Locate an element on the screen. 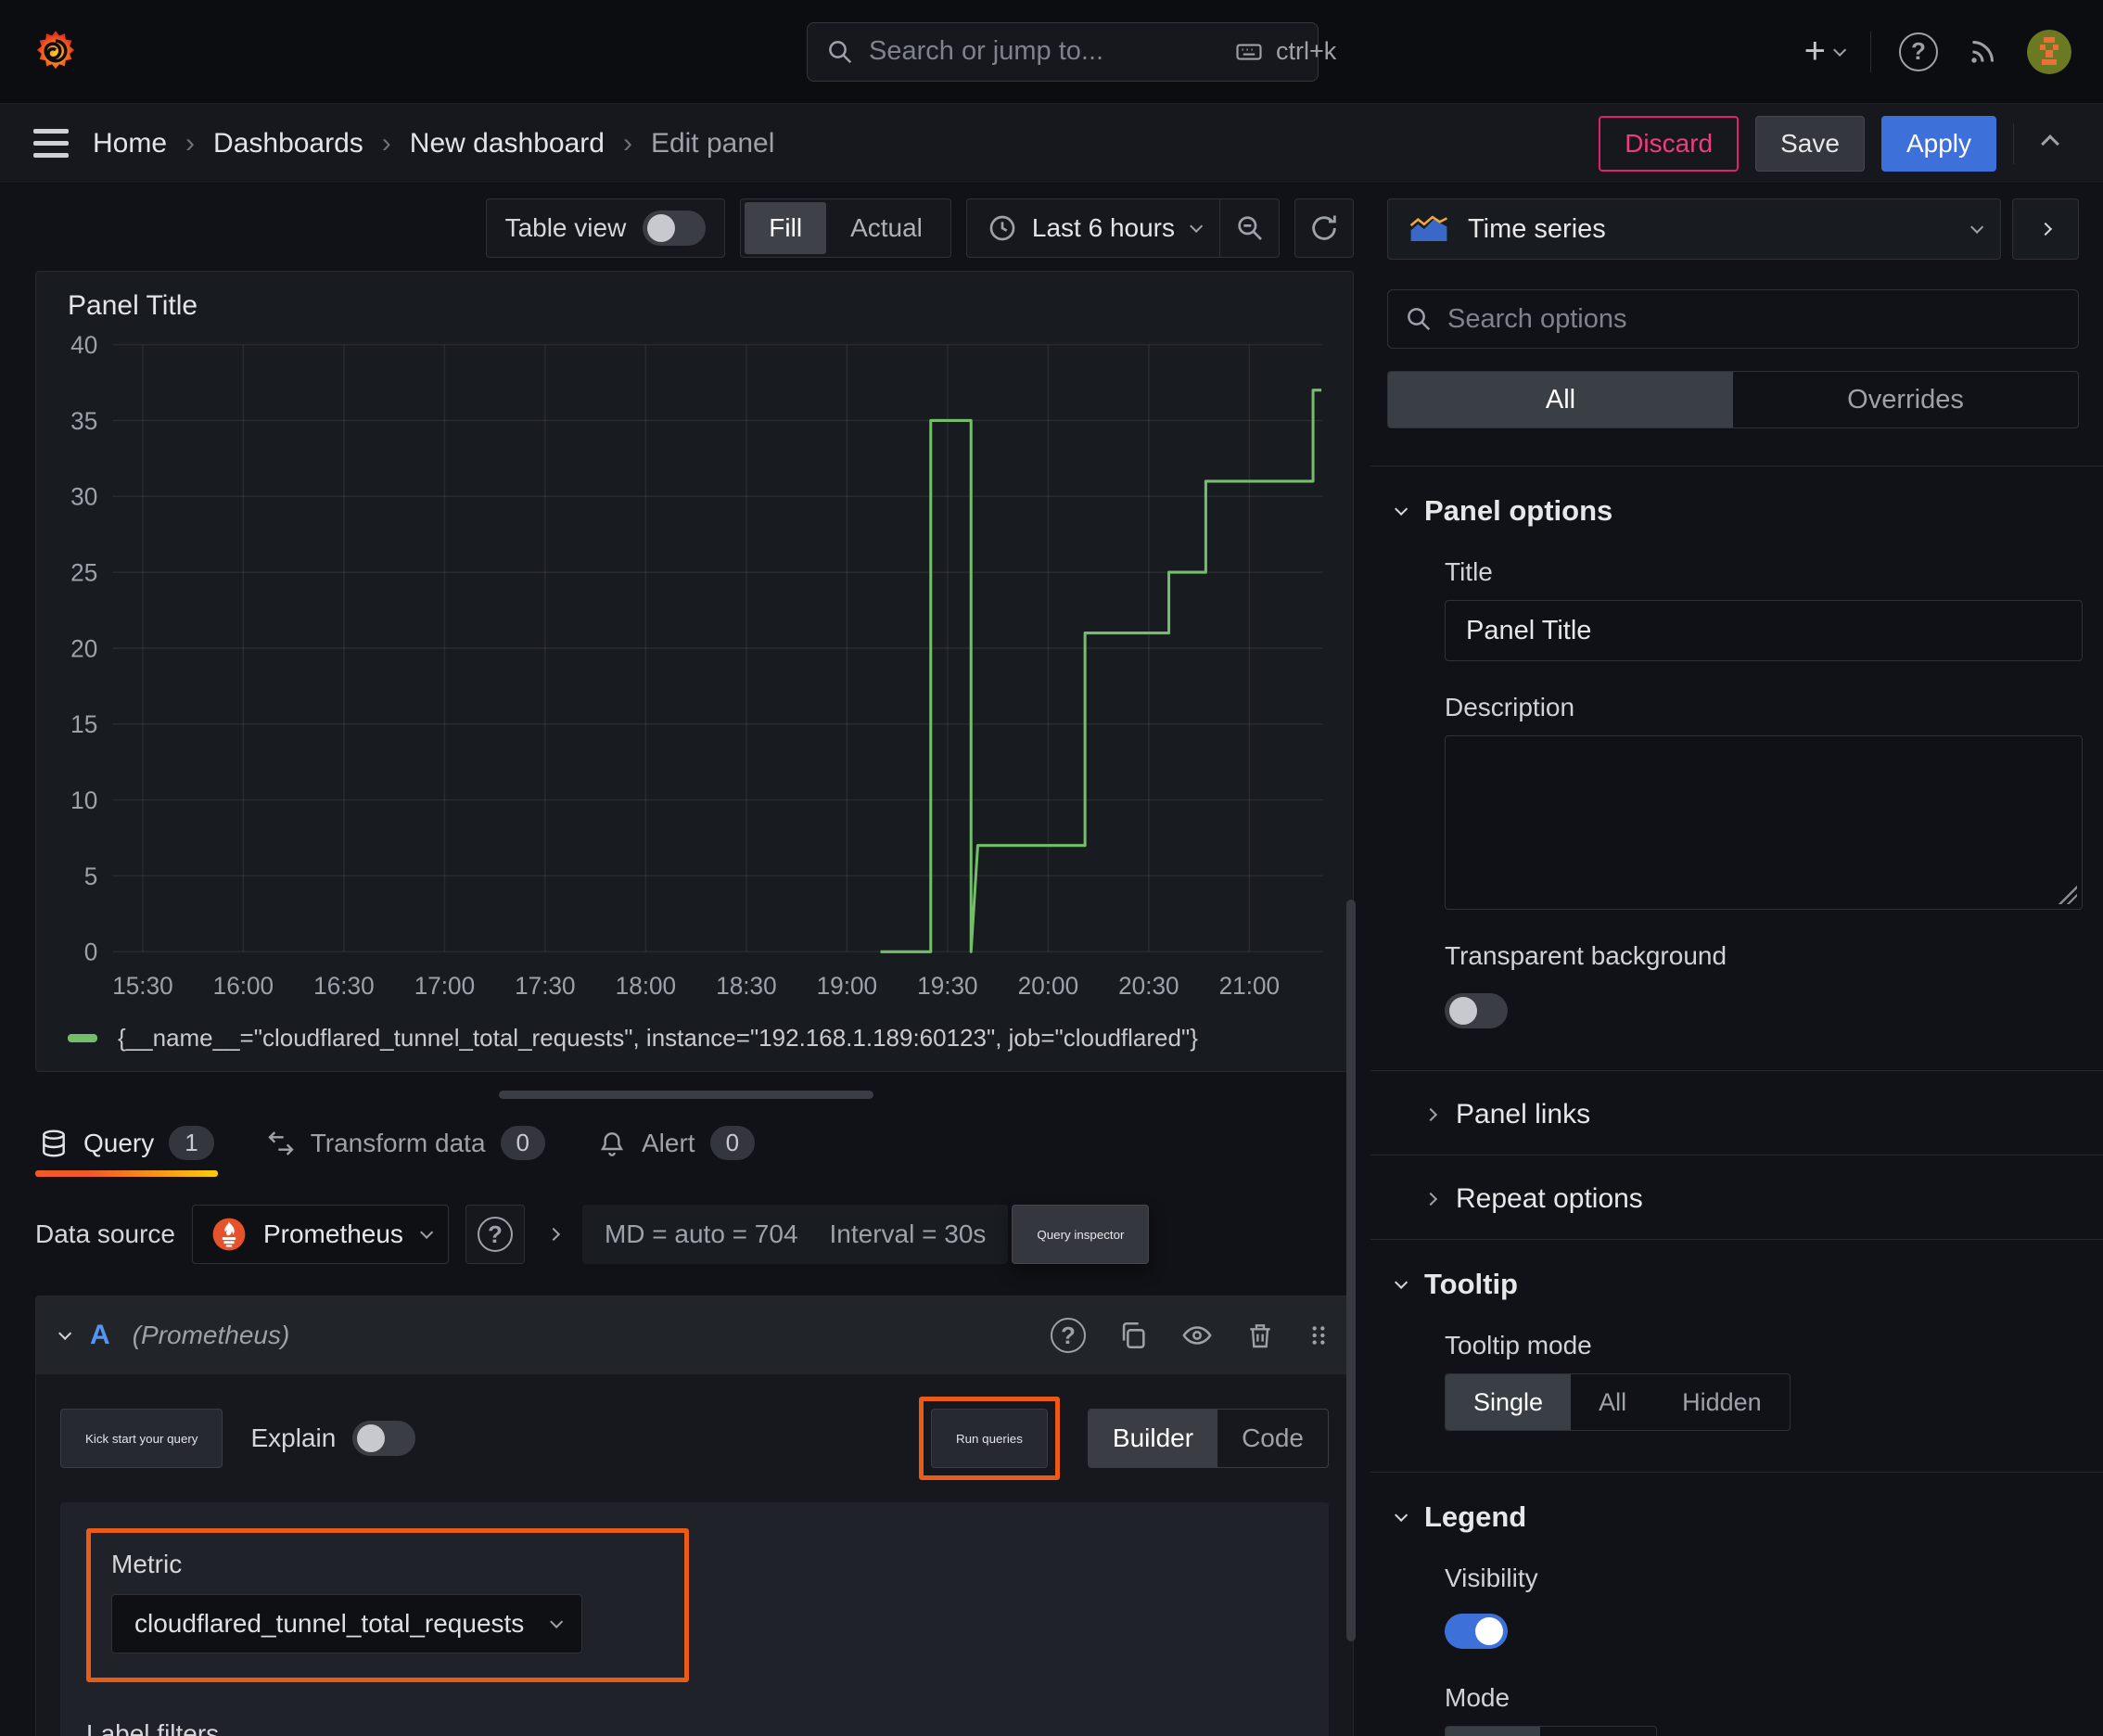  vertical-scrollbar is located at coordinates (1351, 1270).